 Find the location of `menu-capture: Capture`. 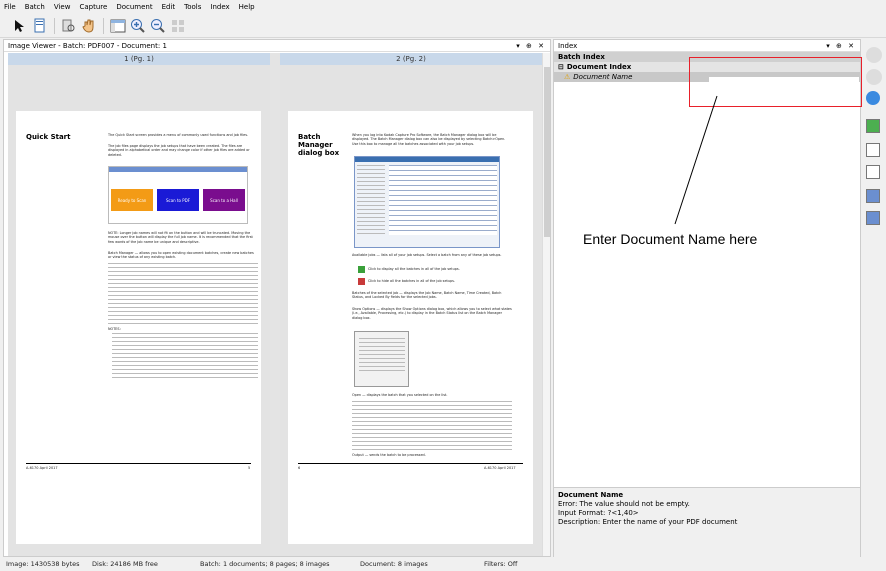

menu-capture: Capture is located at coordinates (93, 7).